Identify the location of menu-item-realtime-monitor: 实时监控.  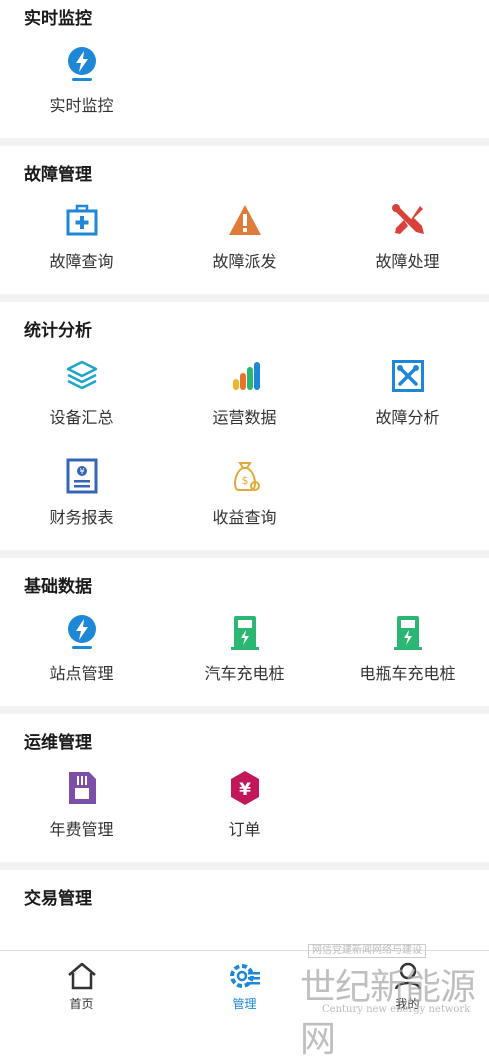
(81, 88).